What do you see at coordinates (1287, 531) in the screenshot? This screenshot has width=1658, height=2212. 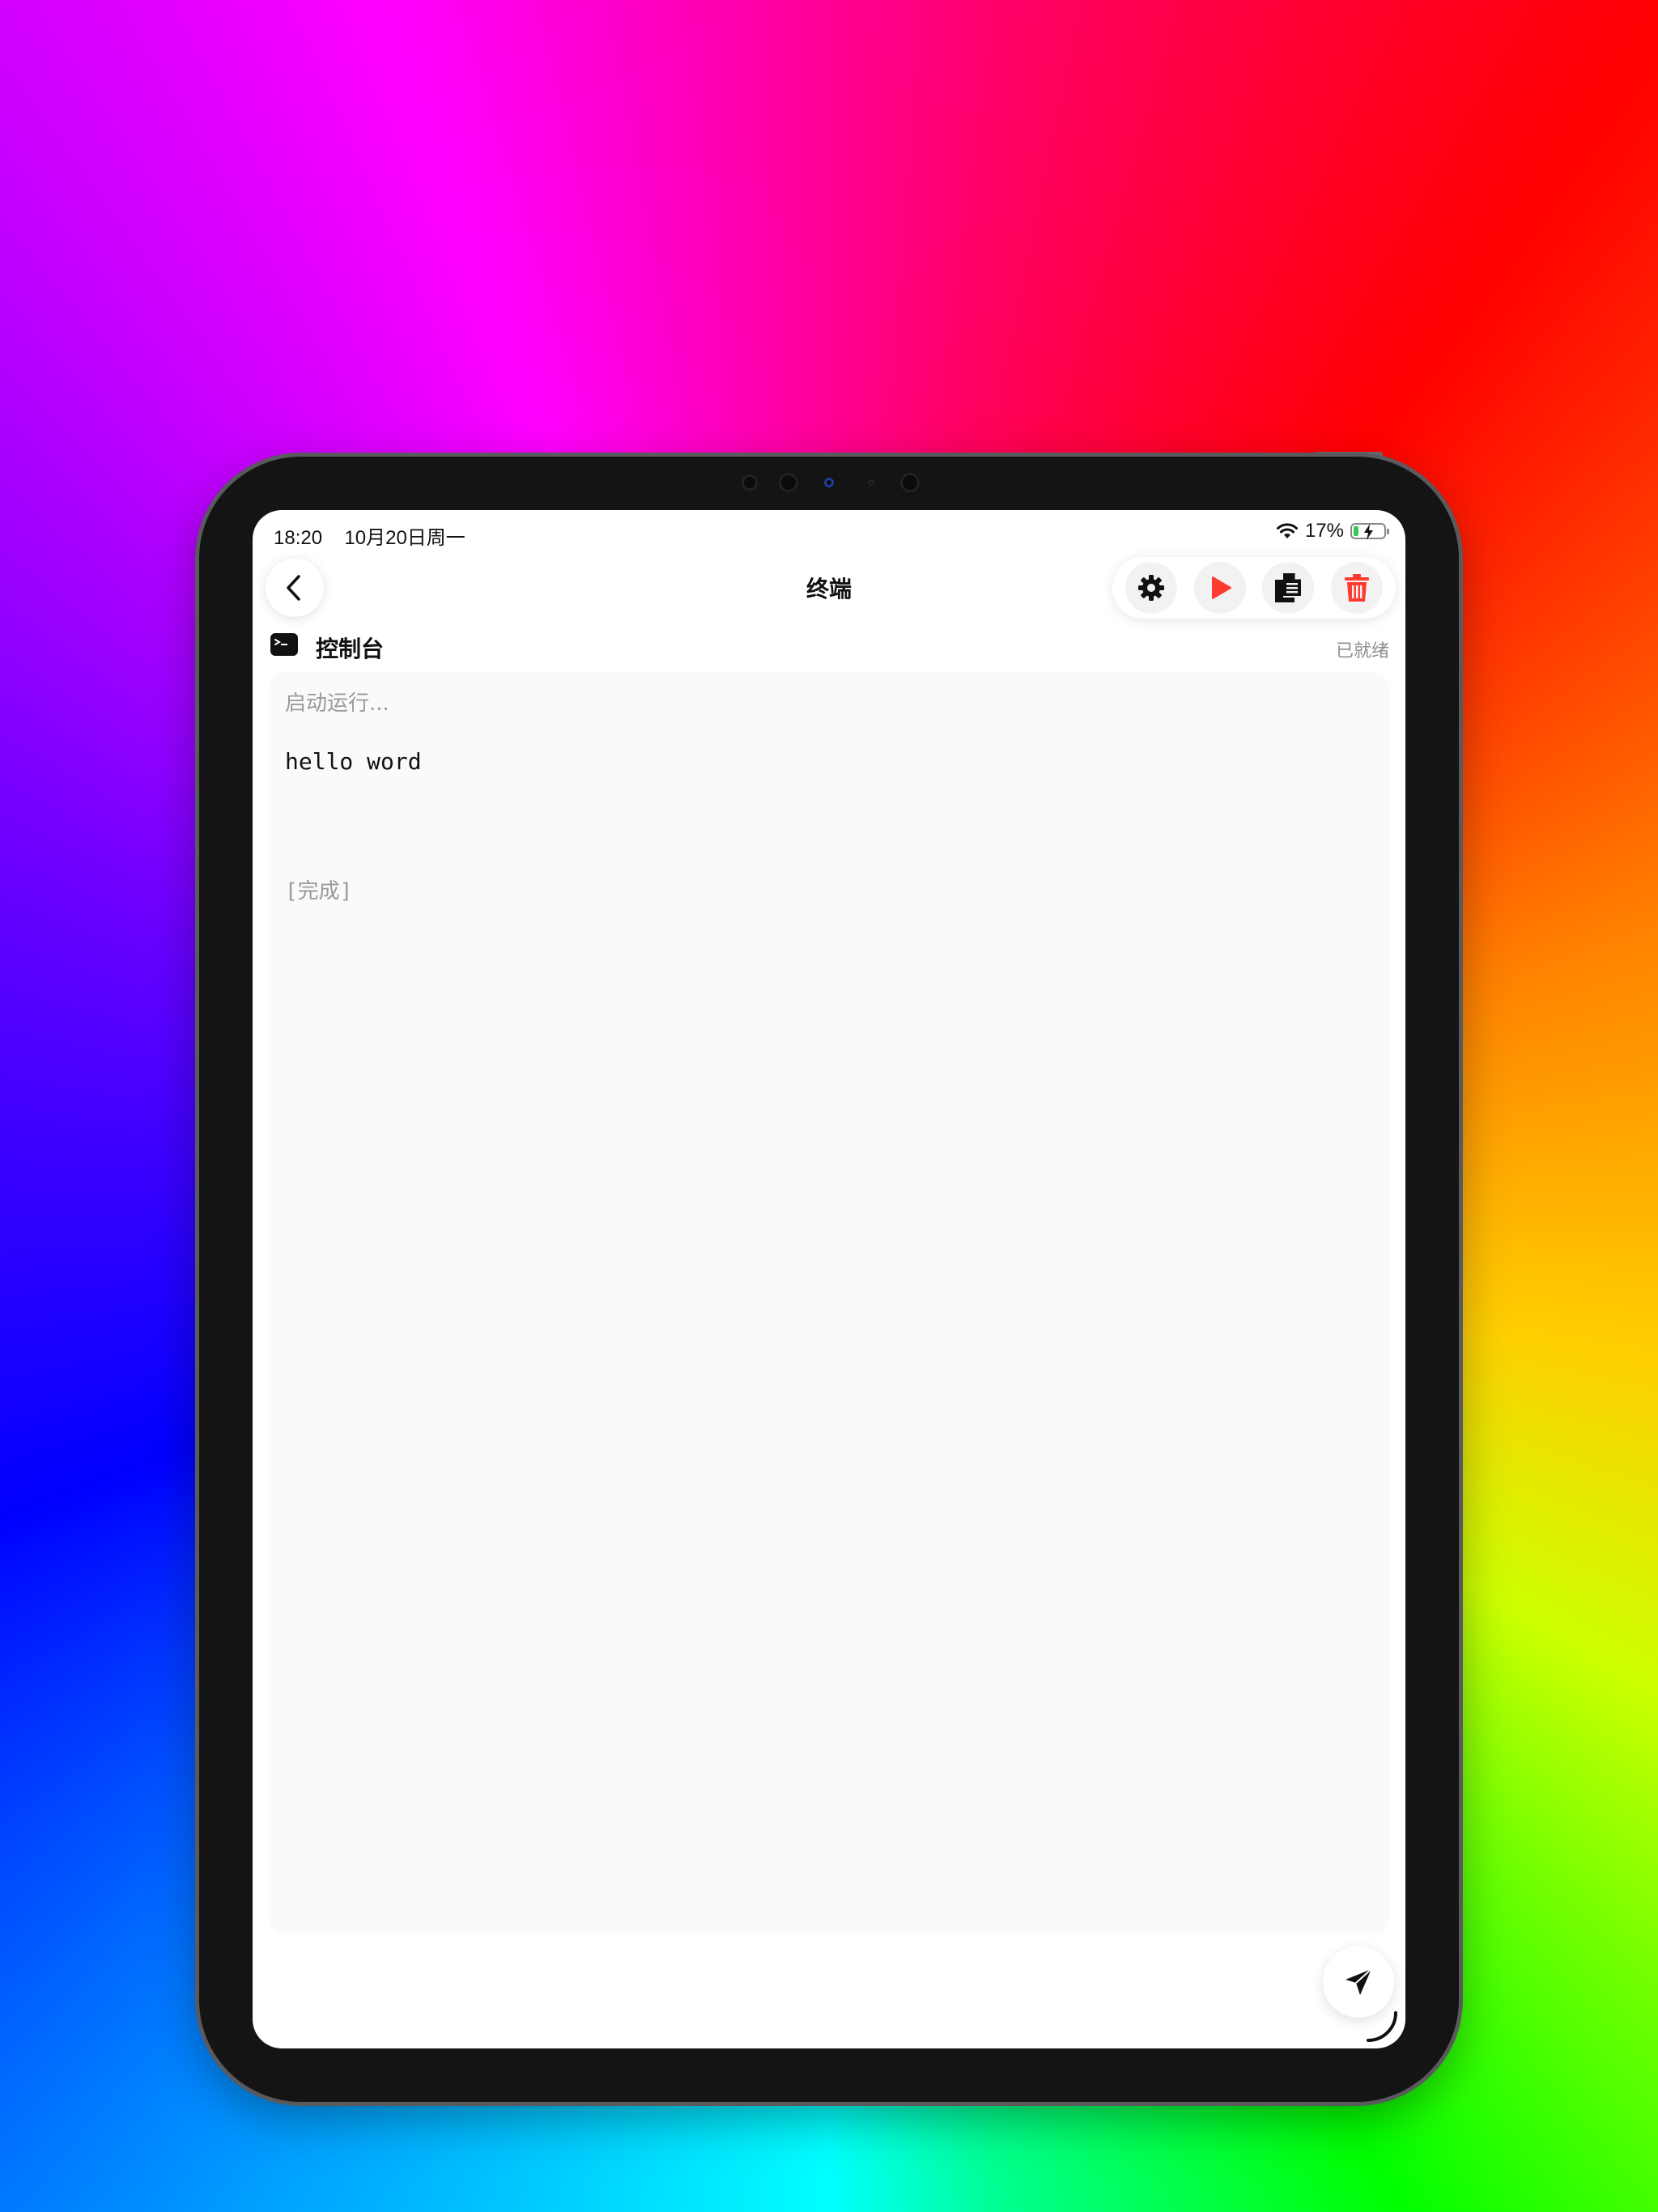 I see `wifi-icon` at bounding box center [1287, 531].